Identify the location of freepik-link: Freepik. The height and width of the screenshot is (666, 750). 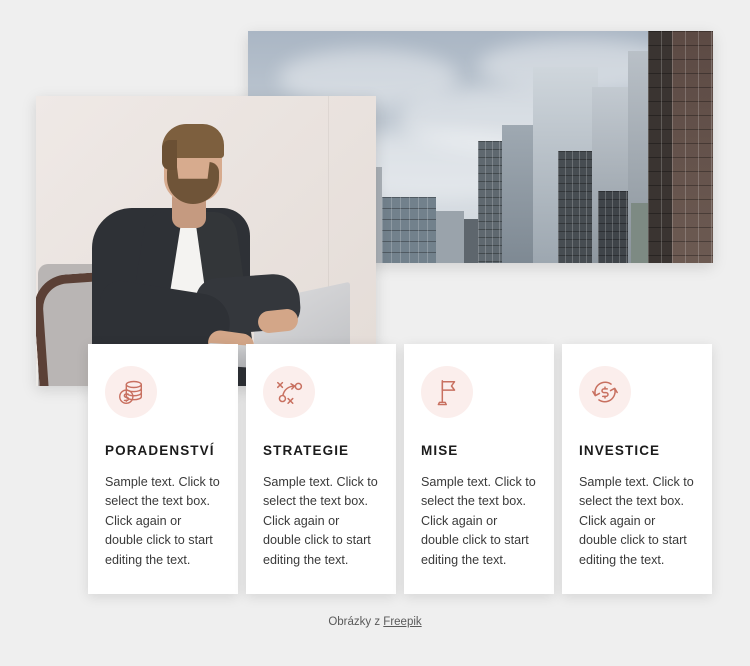
(402, 622).